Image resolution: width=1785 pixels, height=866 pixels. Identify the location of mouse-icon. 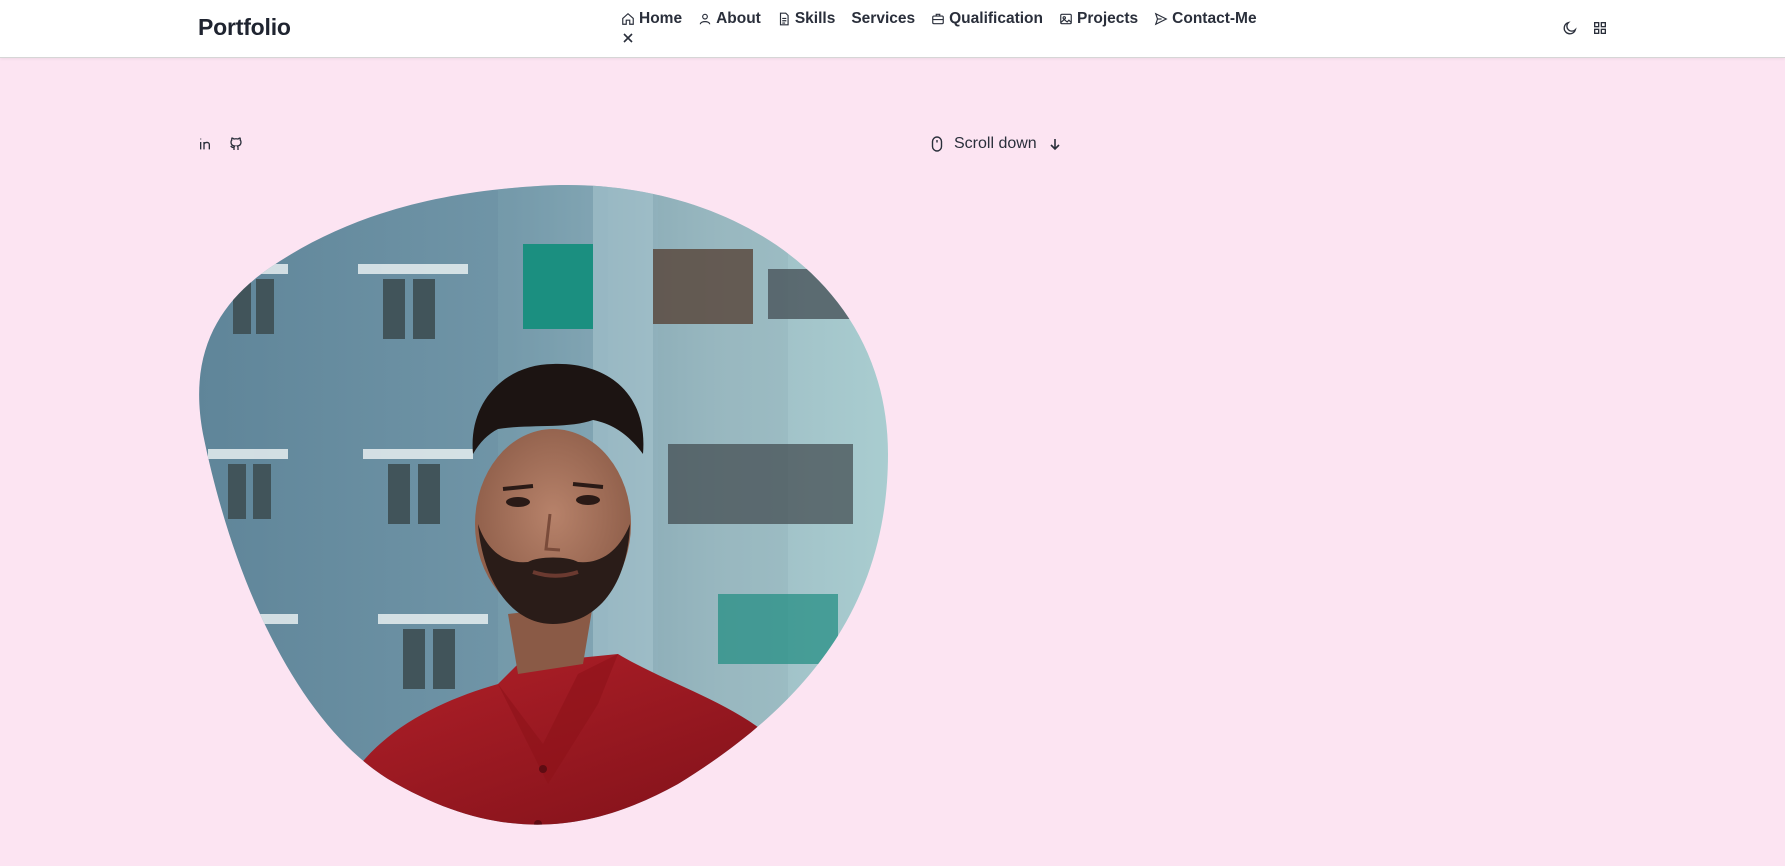
(937, 144).